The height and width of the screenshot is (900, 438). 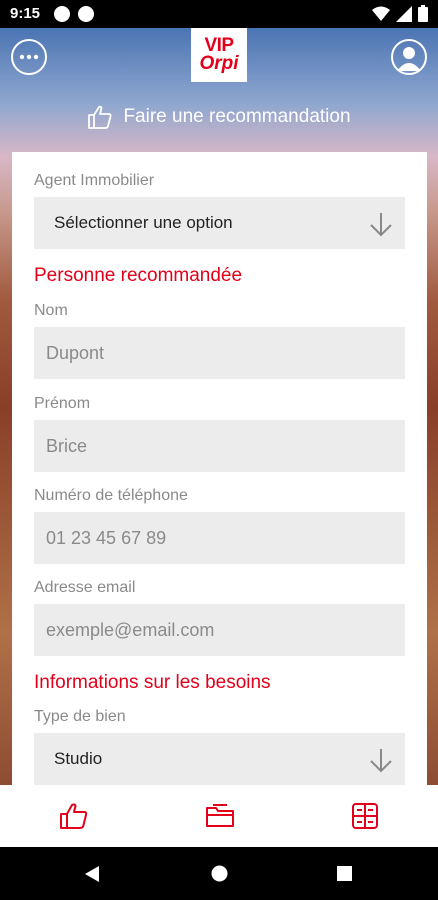 I want to click on signal-icon, so click(x=404, y=13).